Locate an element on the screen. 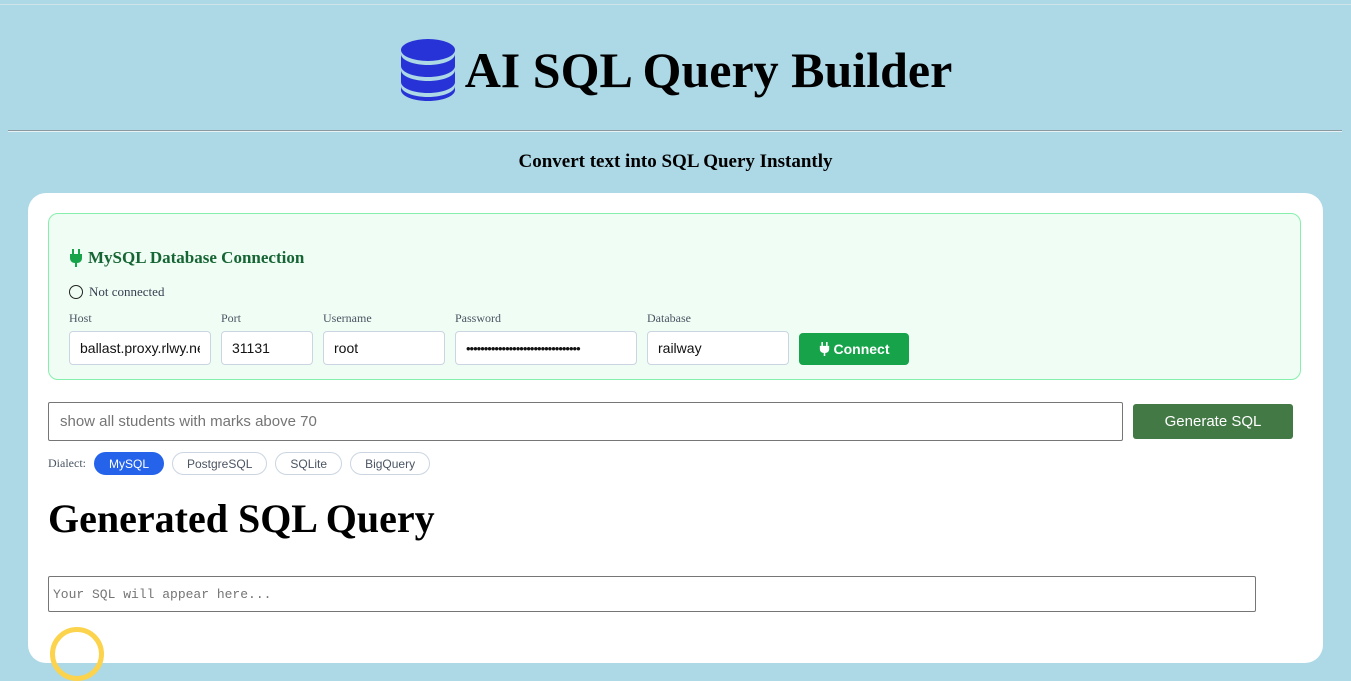 This screenshot has width=1351, height=681. username-field-group: Username is located at coordinates (384, 338).